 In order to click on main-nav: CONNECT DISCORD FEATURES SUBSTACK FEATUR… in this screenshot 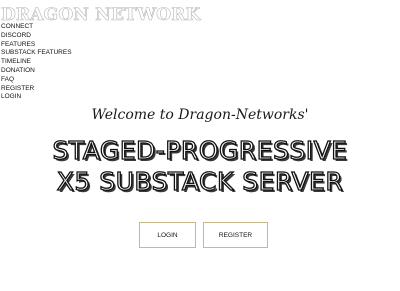, I will do `click(36, 62)`.